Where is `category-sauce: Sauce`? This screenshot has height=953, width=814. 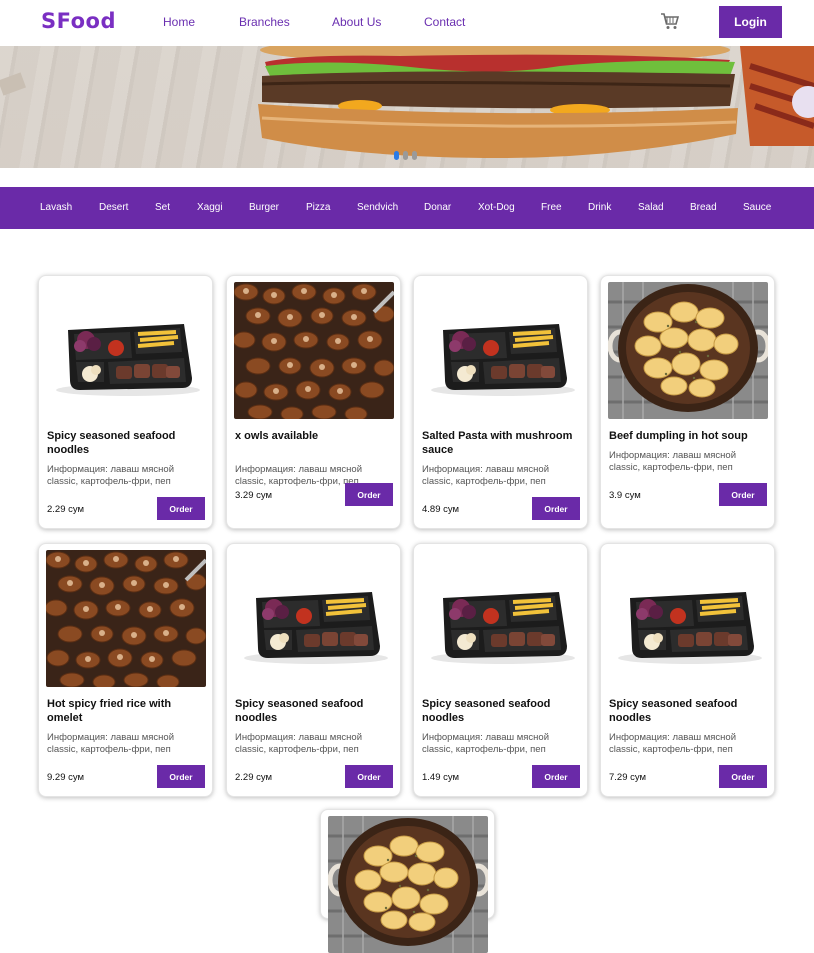
category-sauce: Sauce is located at coordinates (757, 207).